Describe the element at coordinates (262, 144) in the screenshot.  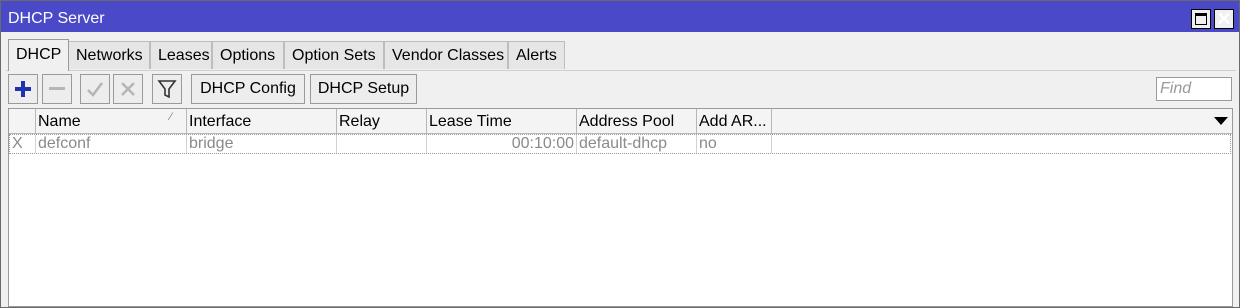
I see `cell-interface: bridge` at that location.